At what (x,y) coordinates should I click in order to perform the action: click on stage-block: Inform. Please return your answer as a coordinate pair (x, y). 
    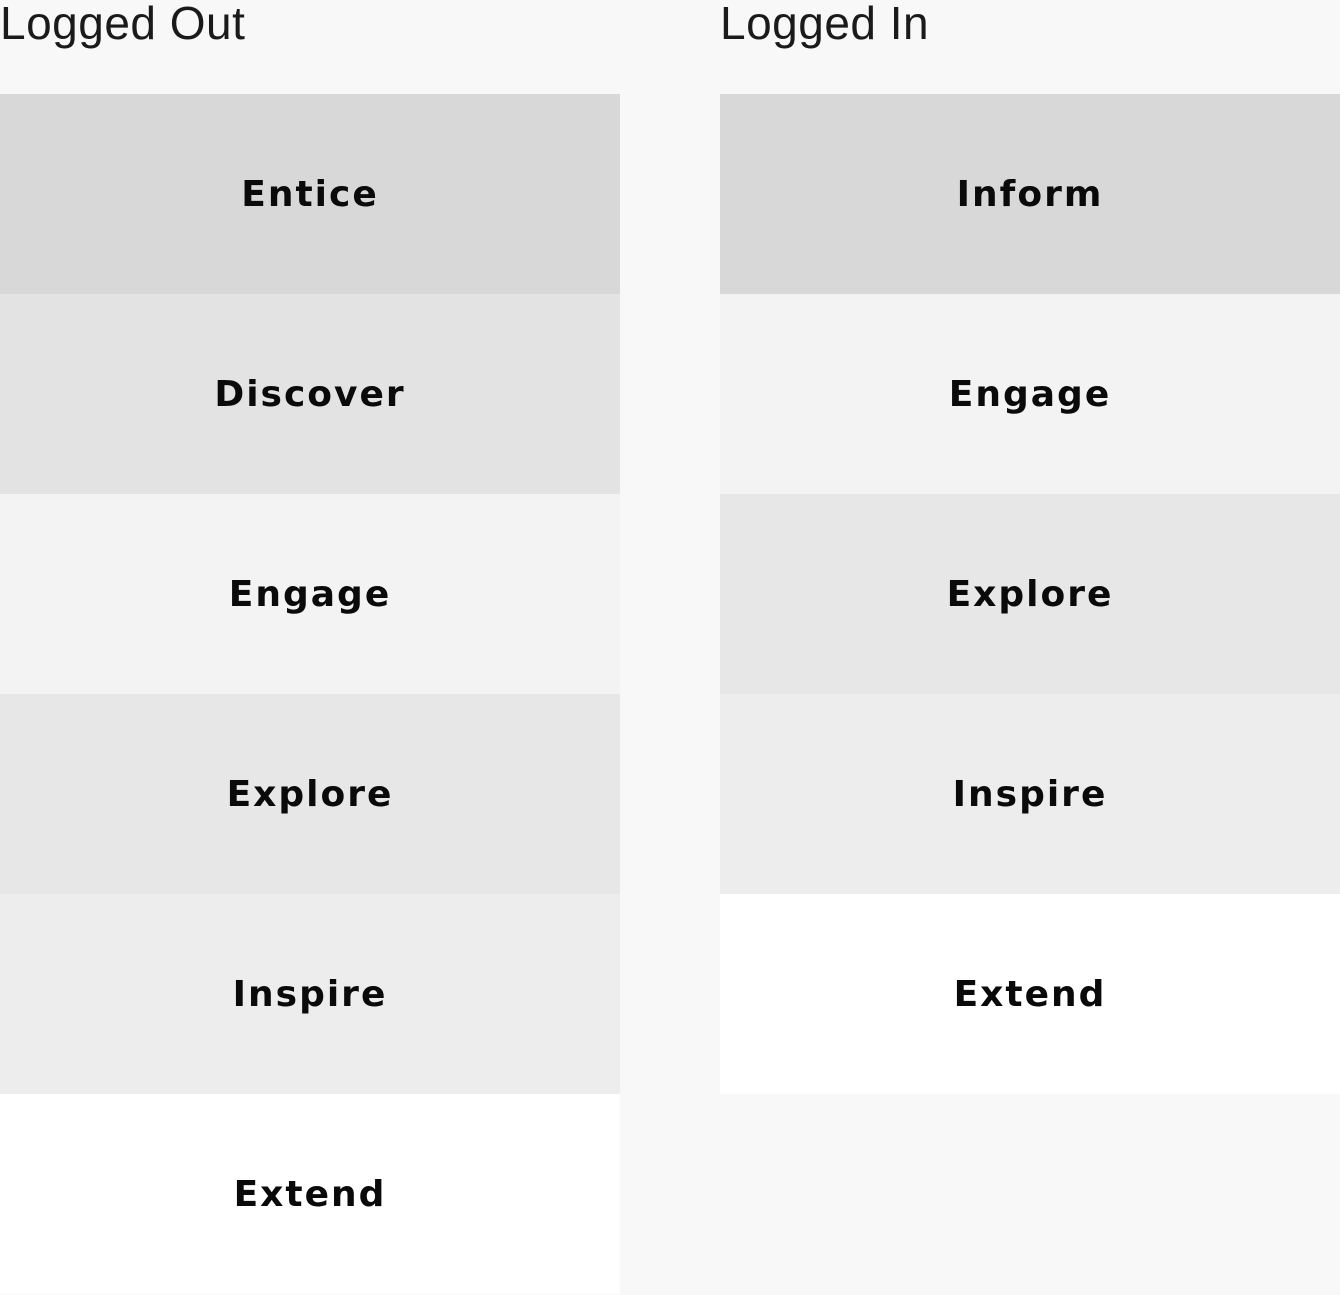
    Looking at the image, I should click on (1030, 194).